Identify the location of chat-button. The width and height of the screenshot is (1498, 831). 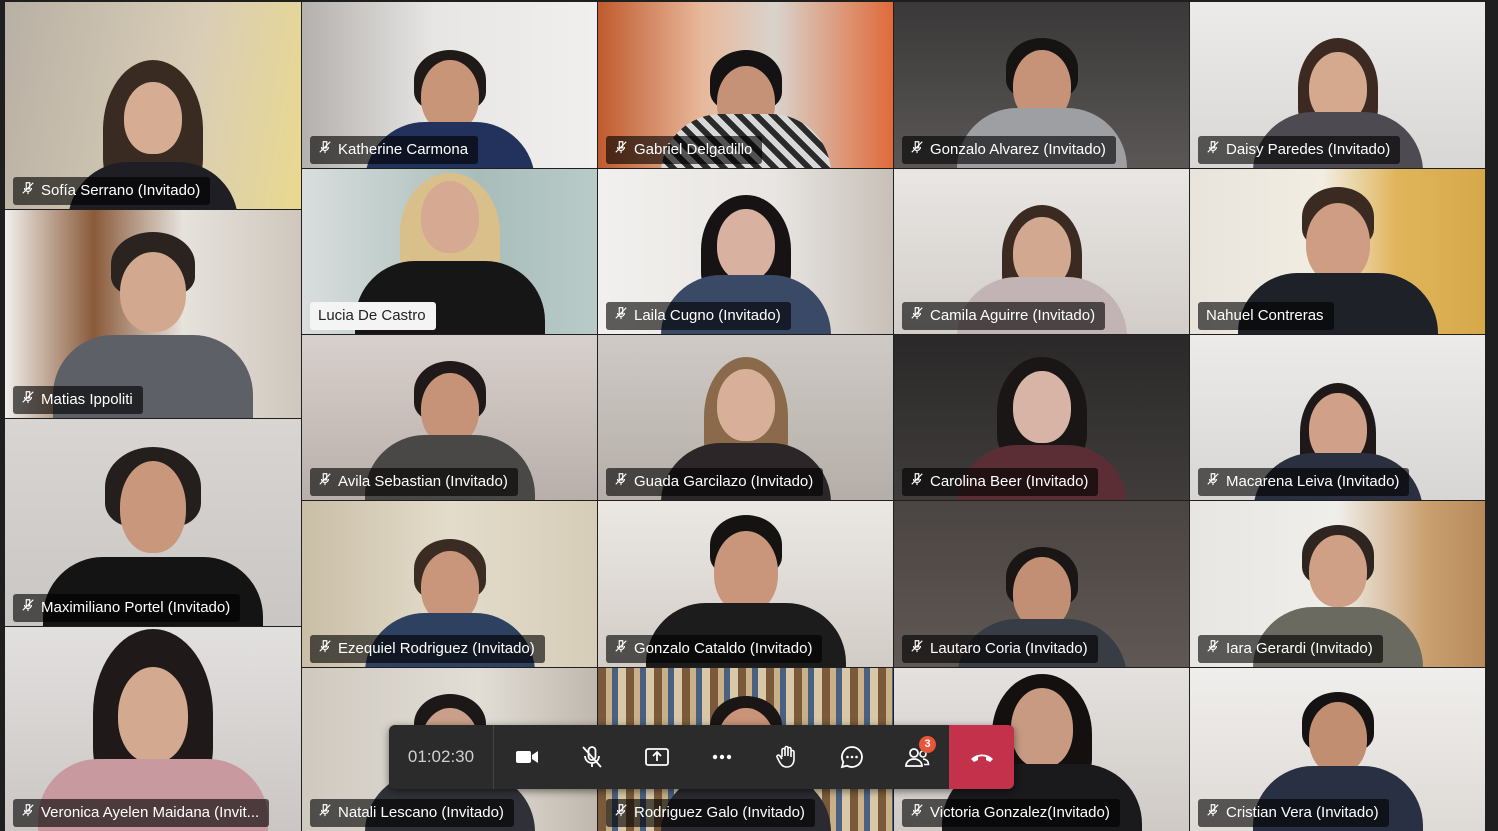
(851, 757).